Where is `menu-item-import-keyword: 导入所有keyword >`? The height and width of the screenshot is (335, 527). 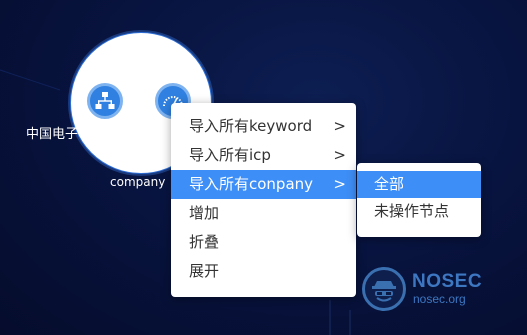
menu-item-import-keyword: 导入所有keyword > is located at coordinates (263, 126).